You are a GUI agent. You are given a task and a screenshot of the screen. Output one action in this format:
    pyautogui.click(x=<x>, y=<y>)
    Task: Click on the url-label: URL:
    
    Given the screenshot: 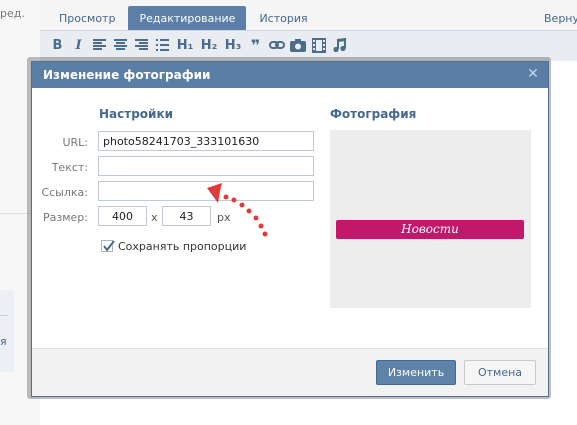 What is the action you would take?
    pyautogui.click(x=75, y=142)
    